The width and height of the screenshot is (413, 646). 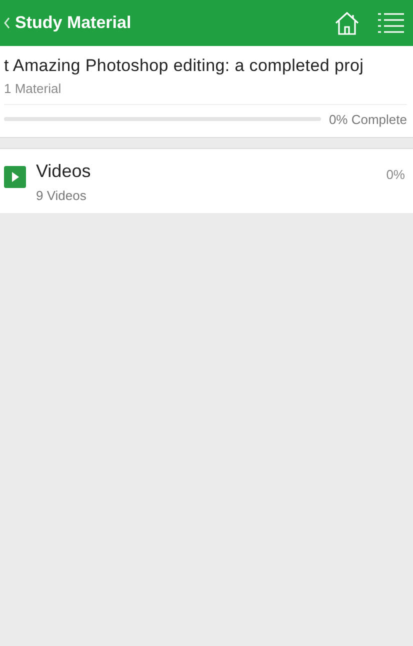 I want to click on section-row: Videos 9 Videos 0%, so click(x=206, y=180).